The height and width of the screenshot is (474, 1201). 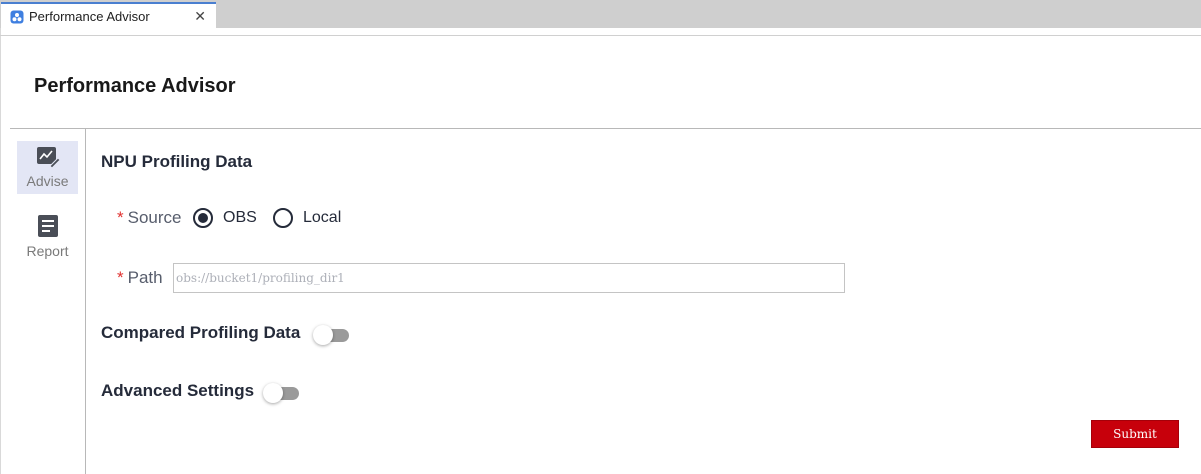 I want to click on source-radio-obs: OBS, so click(x=225, y=218).